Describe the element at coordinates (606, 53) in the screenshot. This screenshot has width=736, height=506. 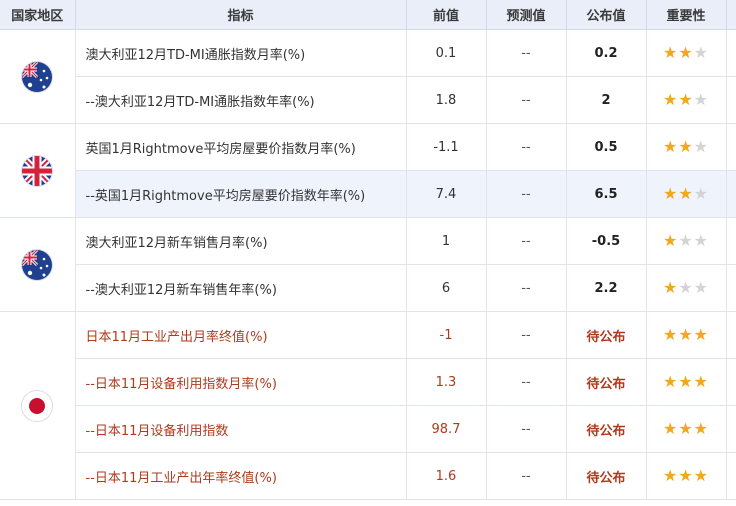
I see `actual-value: 0.2` at that location.